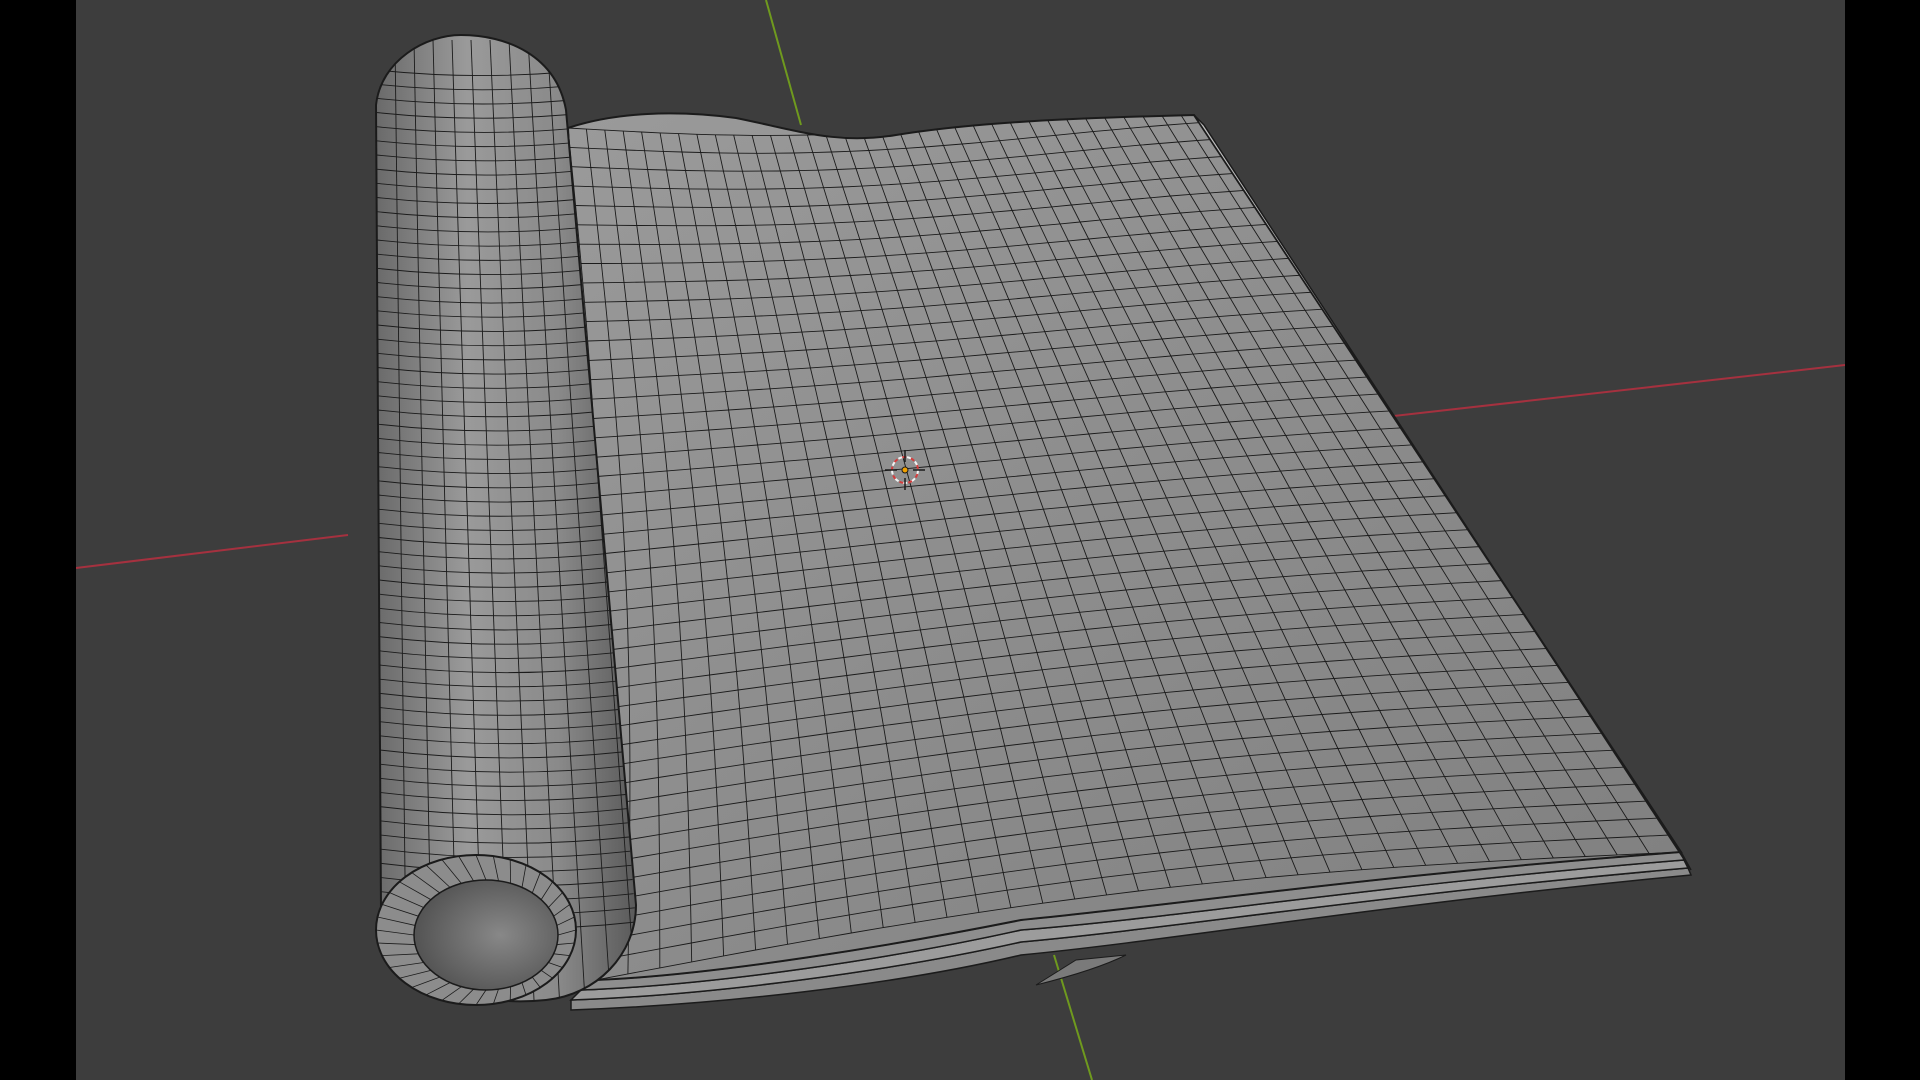 The image size is (1920, 1080). I want to click on letterbox-left, so click(38, 540).